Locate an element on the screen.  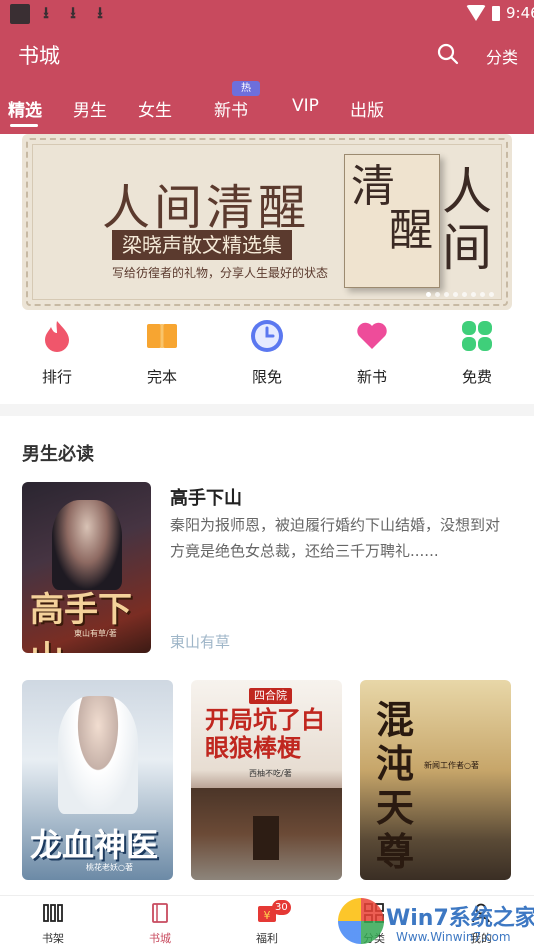
cover-author-text: 新闻工作者○著 is located at coordinates (451, 765).